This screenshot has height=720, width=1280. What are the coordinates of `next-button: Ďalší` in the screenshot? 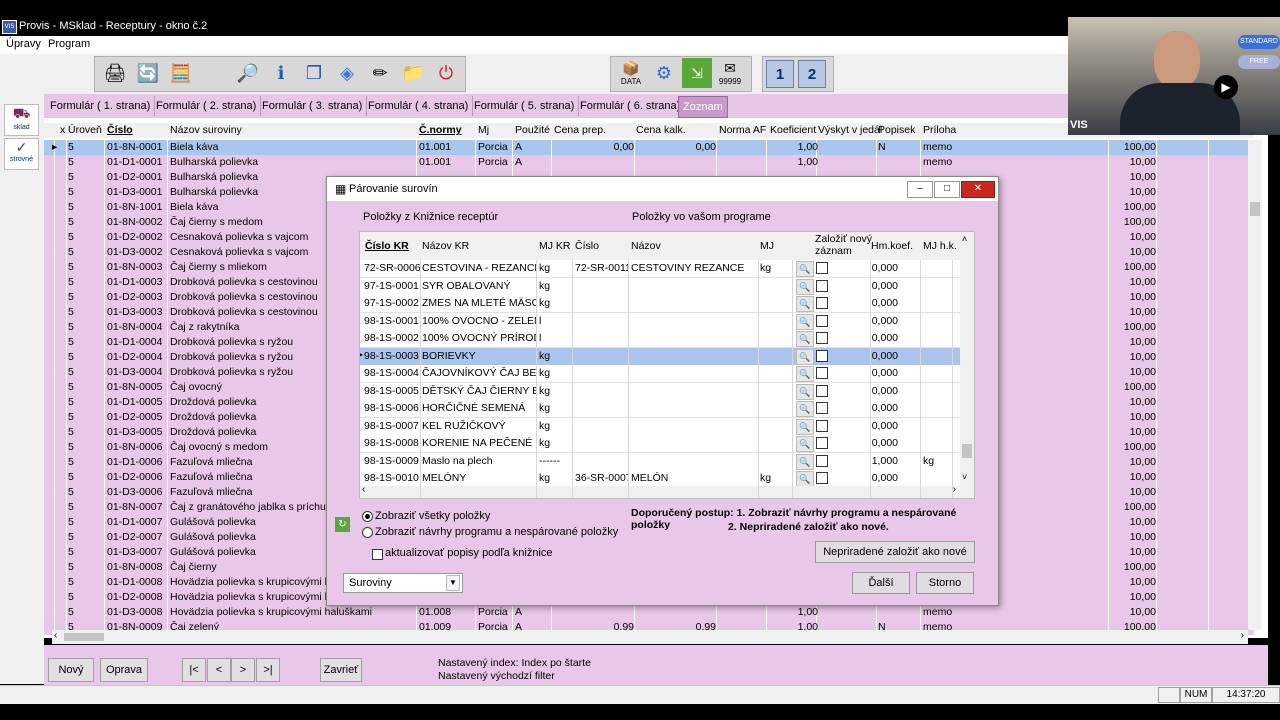 It's located at (881, 583).